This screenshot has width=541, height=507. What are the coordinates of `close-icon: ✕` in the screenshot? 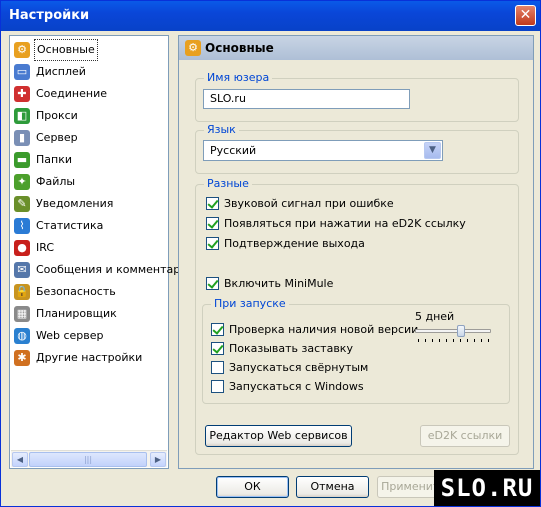 It's located at (525, 15).